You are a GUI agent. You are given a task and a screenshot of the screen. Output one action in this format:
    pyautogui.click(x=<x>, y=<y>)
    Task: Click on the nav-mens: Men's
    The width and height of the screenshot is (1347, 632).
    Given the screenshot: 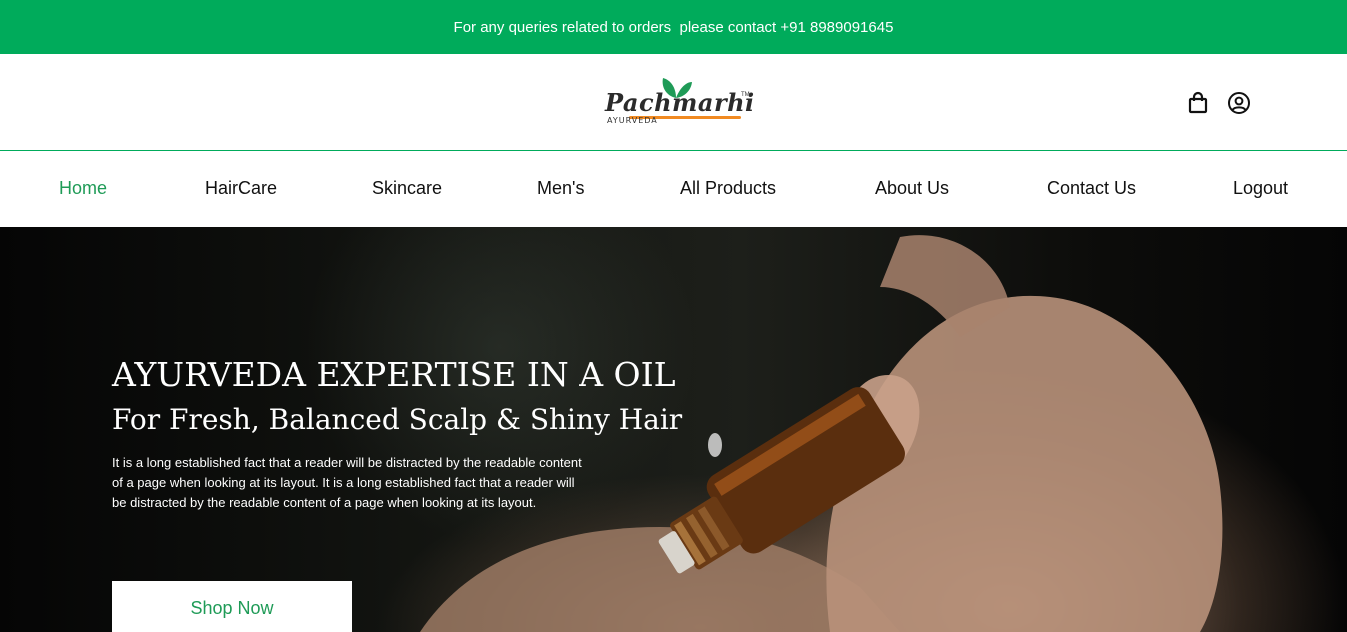 What is the action you would take?
    pyautogui.click(x=560, y=188)
    